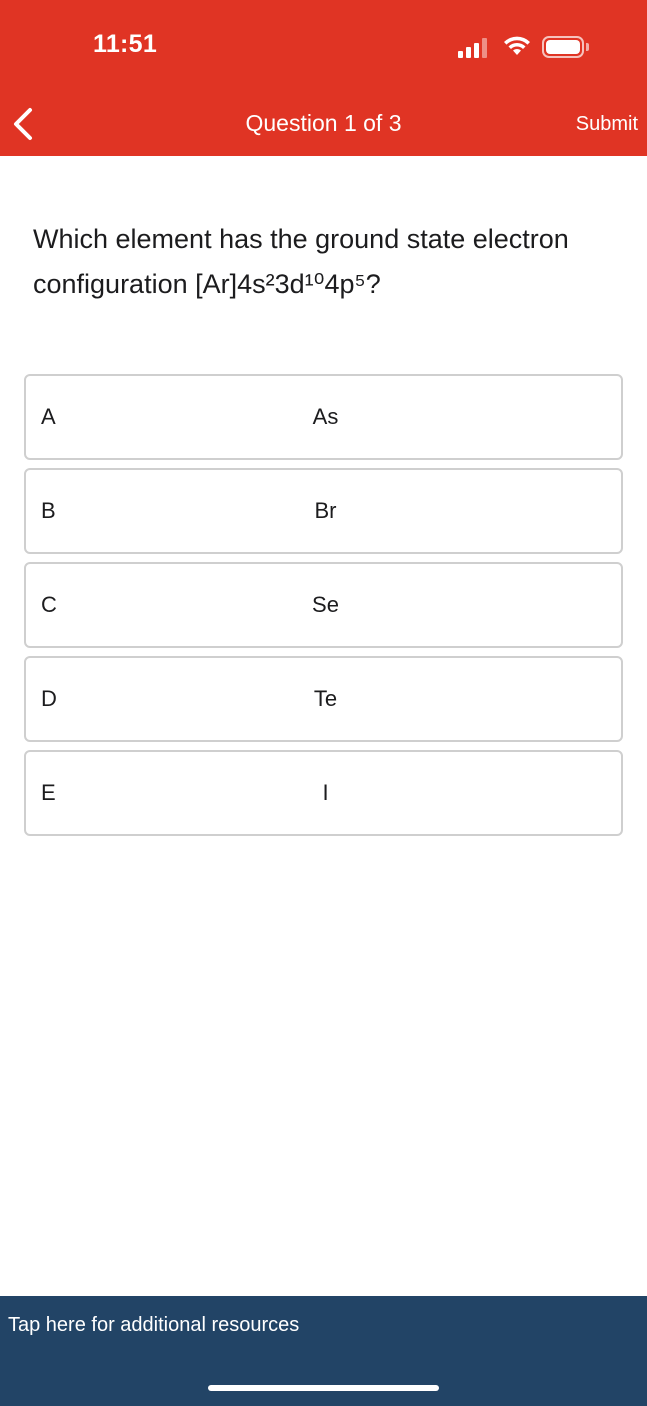  What do you see at coordinates (607, 124) in the screenshot?
I see `submit-button: Submit` at bounding box center [607, 124].